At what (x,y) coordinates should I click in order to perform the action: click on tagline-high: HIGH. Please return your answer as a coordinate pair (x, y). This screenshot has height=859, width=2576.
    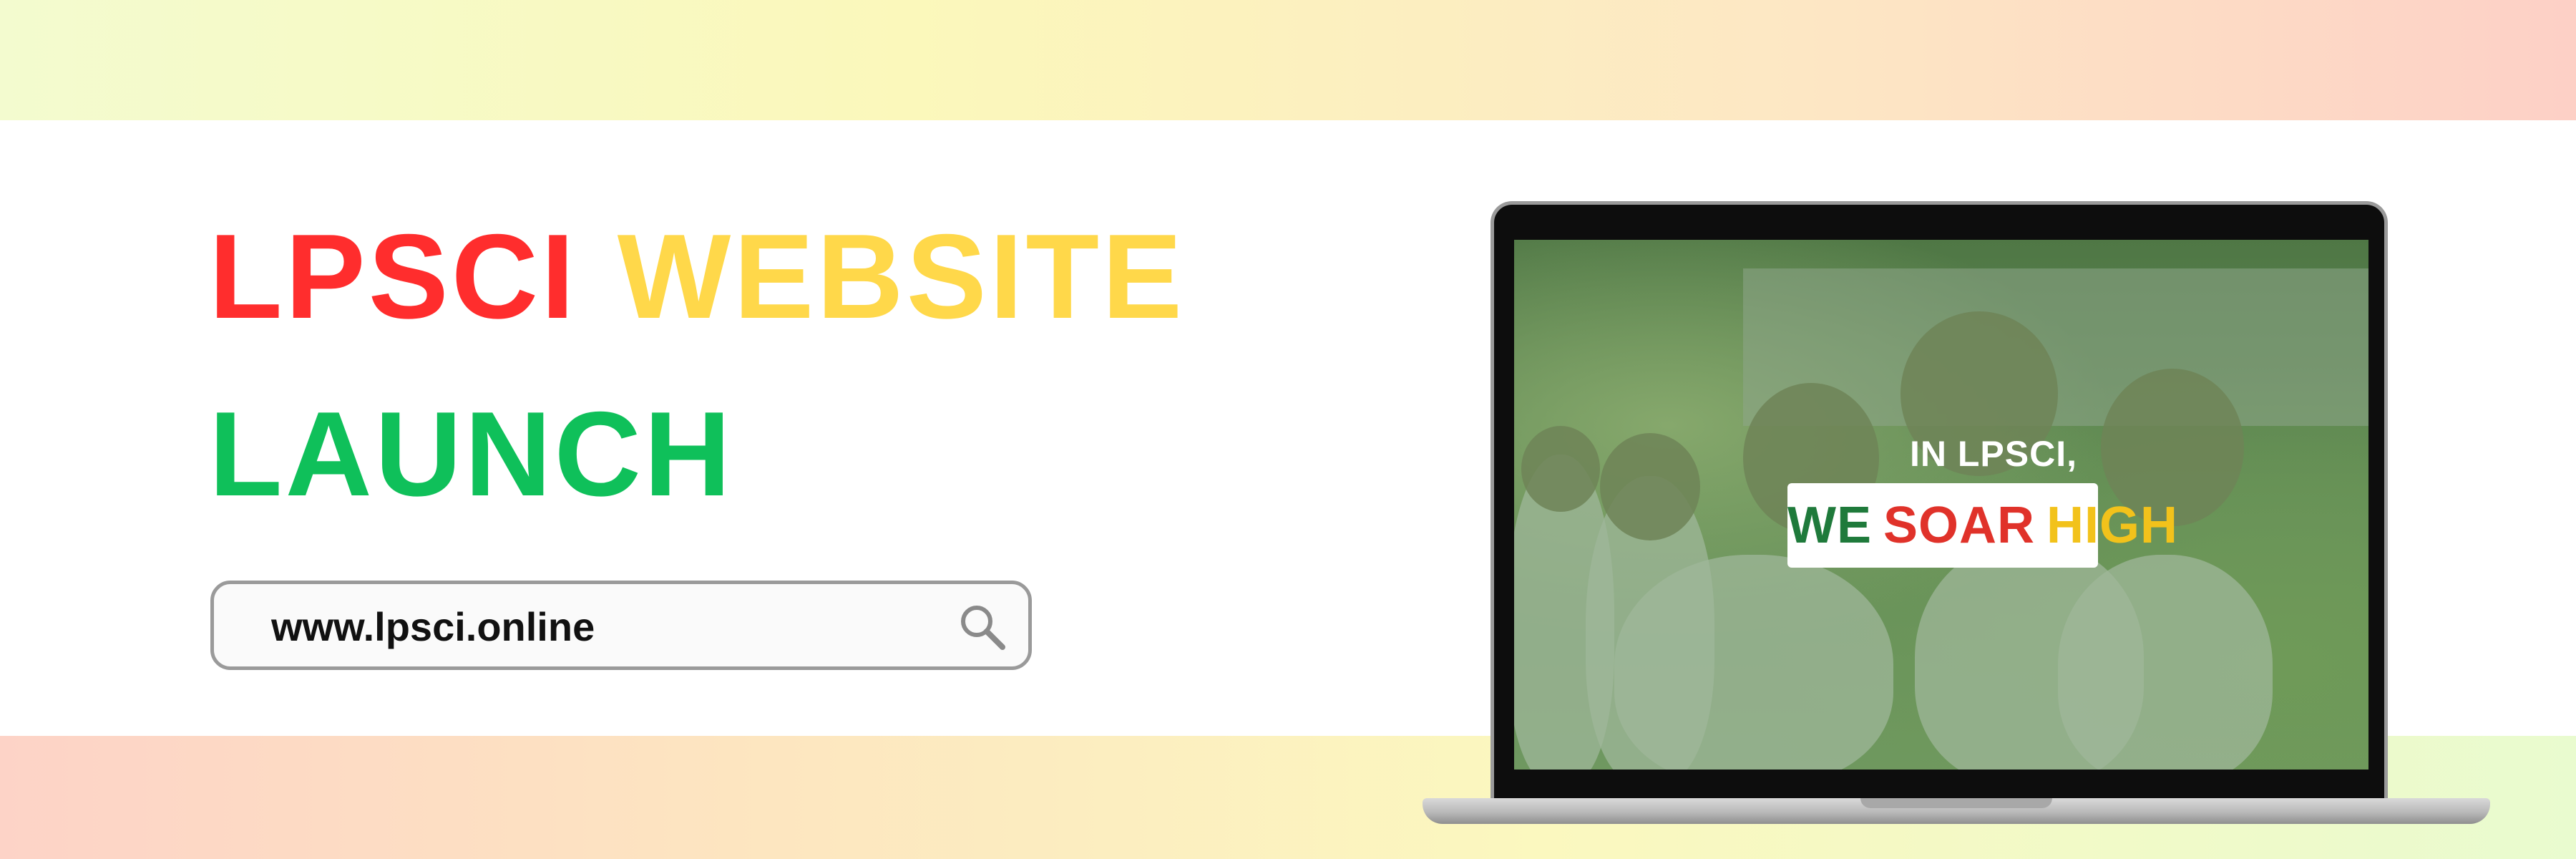
    Looking at the image, I should click on (2112, 525).